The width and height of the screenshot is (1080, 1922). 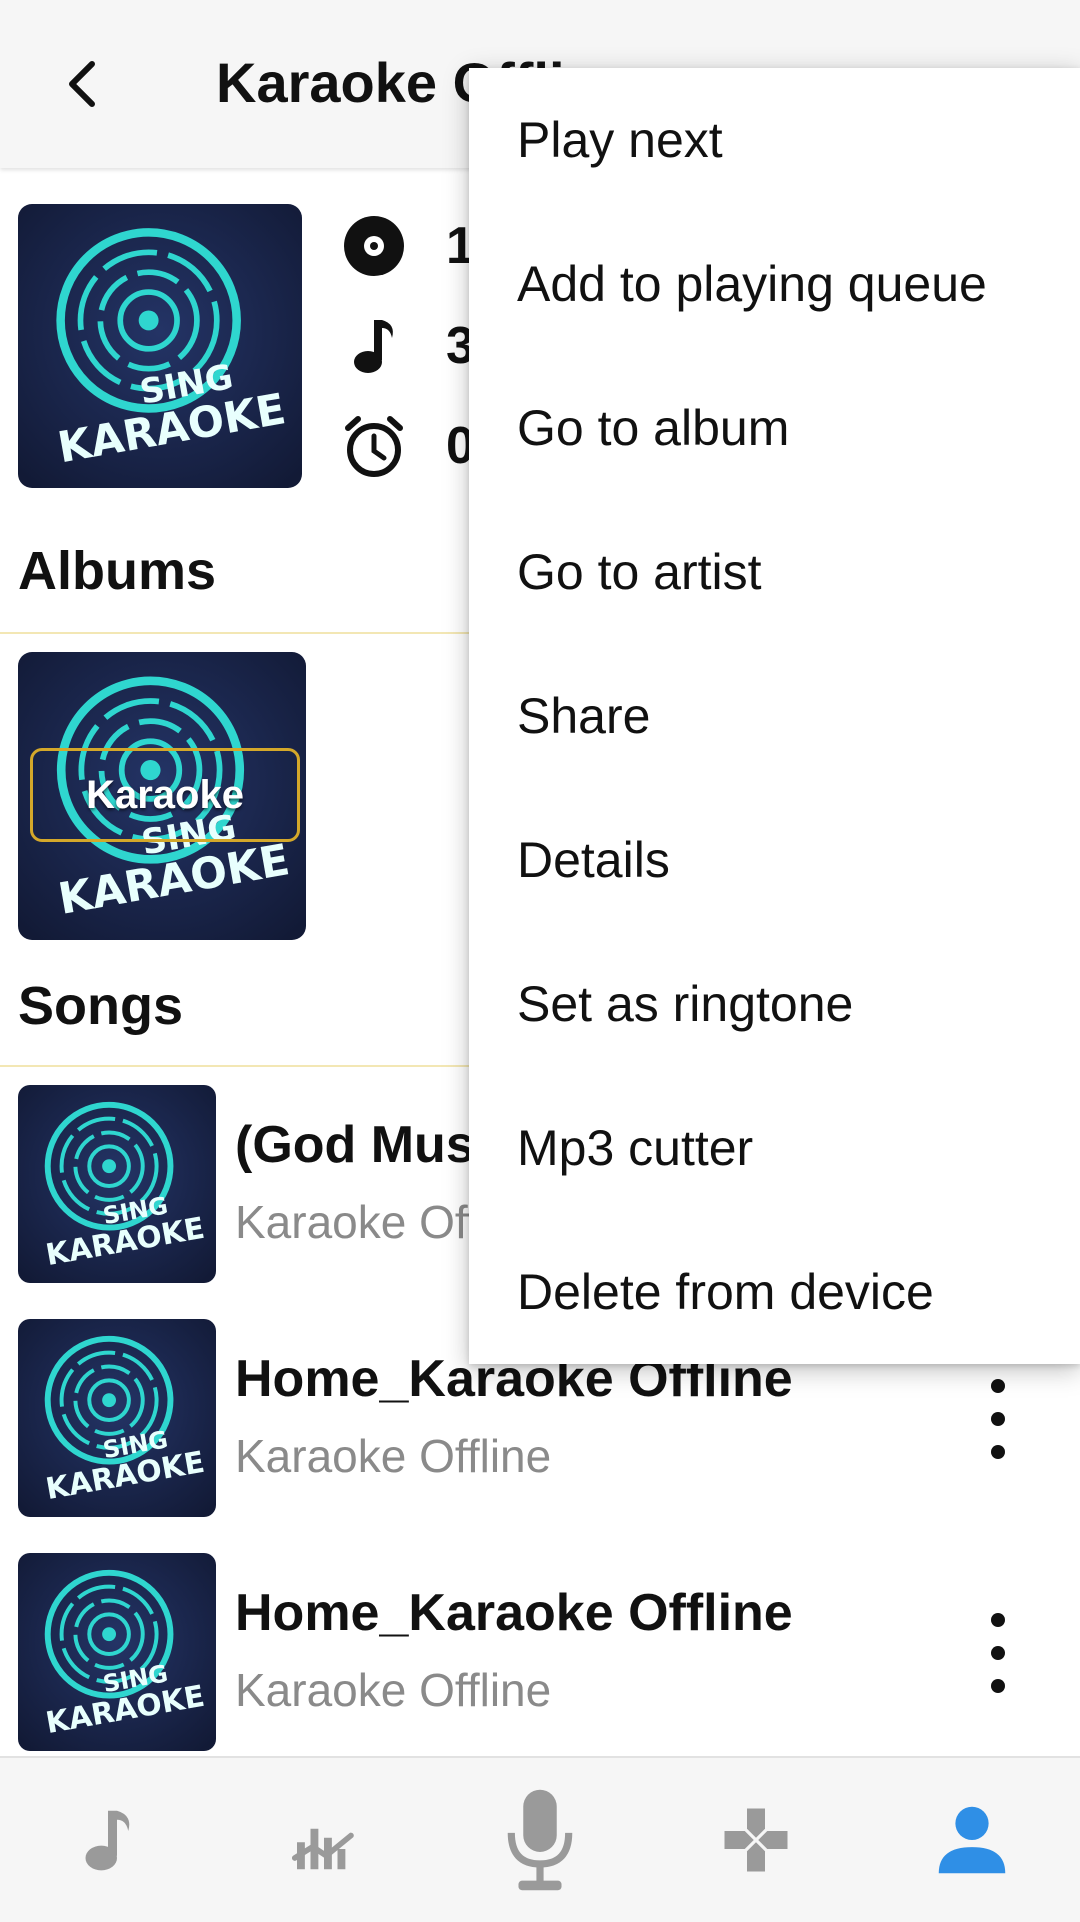 I want to click on nav-profile, so click(x=972, y=1840).